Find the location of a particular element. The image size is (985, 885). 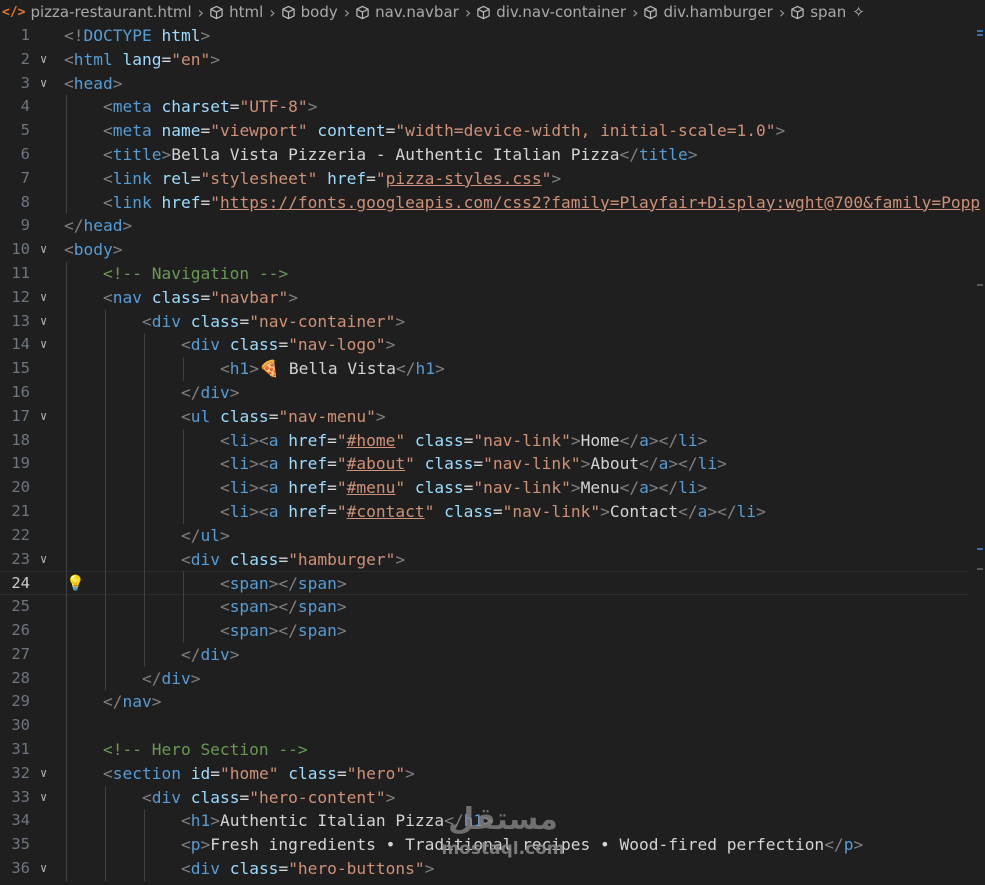

code-line: 25 <span></span> is located at coordinates (484, 607).